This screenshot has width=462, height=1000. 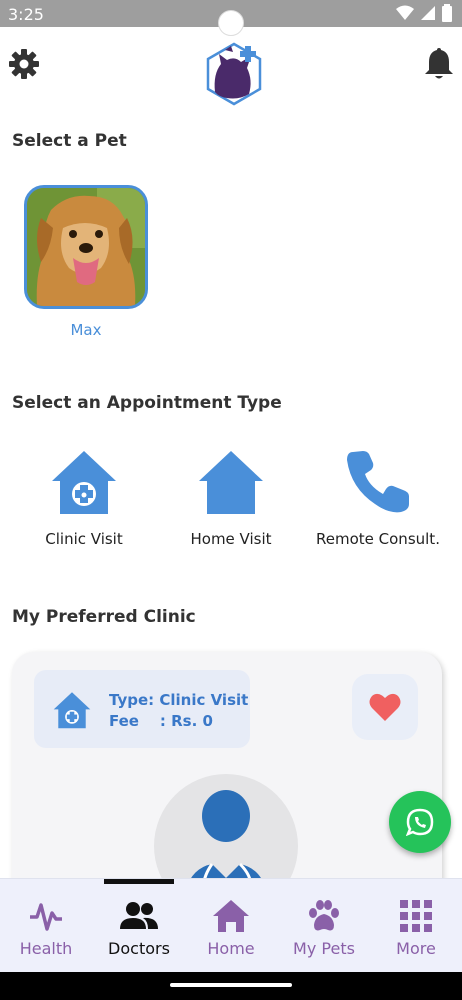 What do you see at coordinates (86, 330) in the screenshot?
I see `pet-name: Max` at bounding box center [86, 330].